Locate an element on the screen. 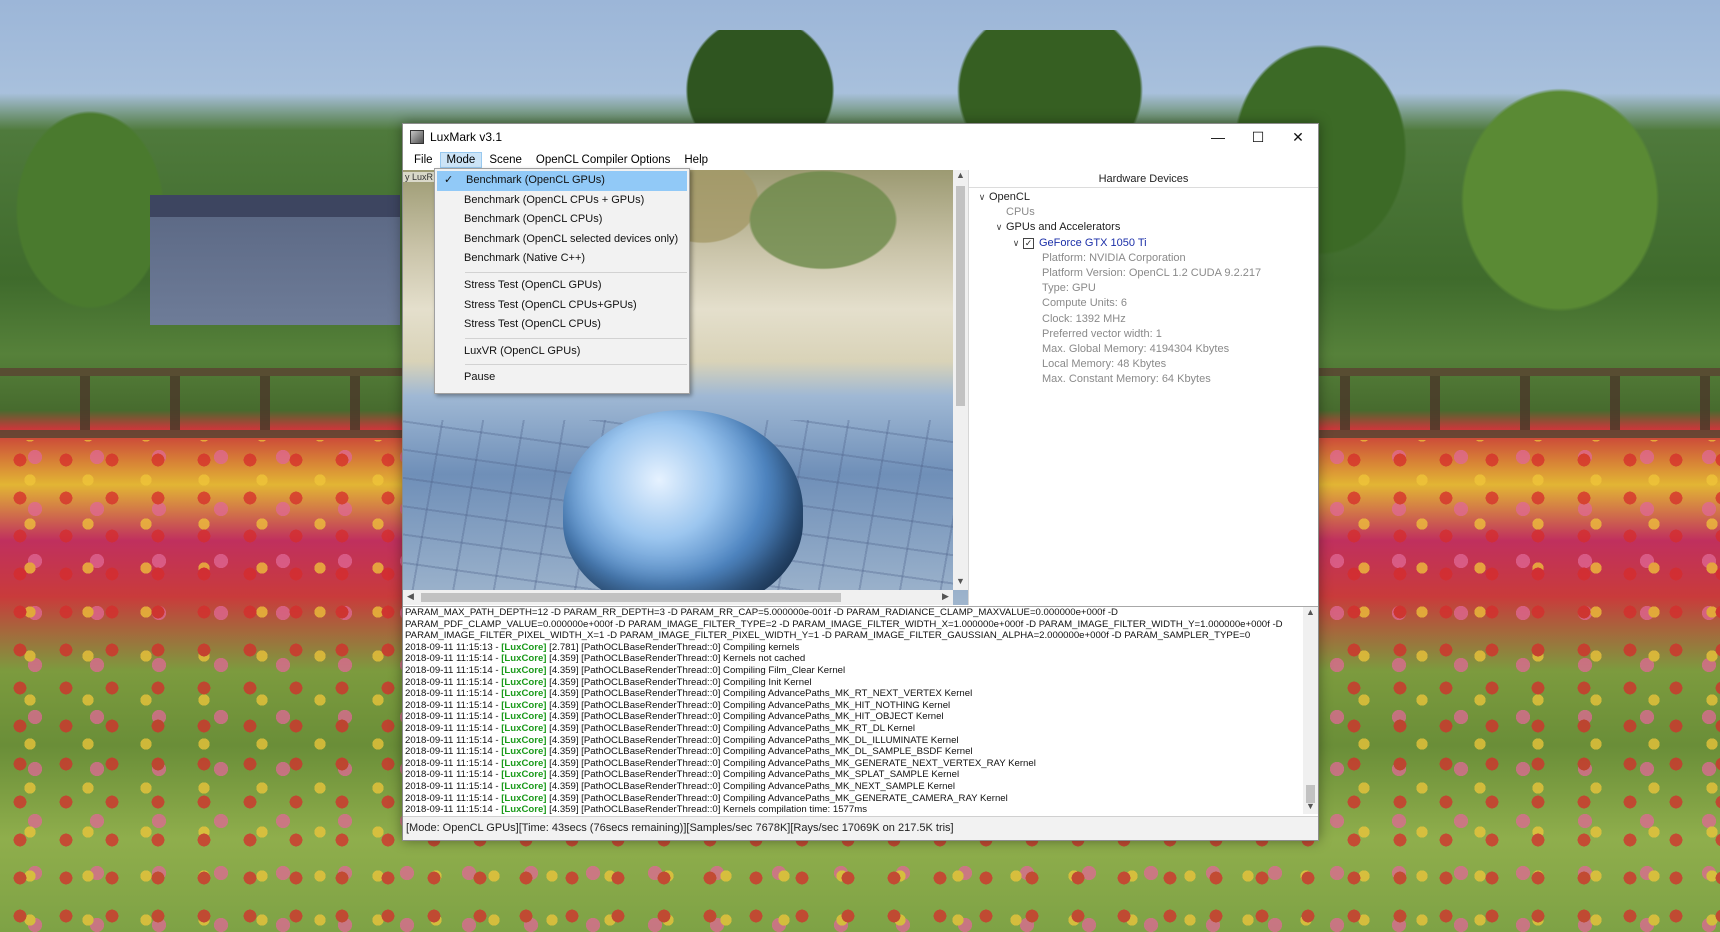 This screenshot has height=932, width=1720. menu-mode: Mode is located at coordinates (461, 160).